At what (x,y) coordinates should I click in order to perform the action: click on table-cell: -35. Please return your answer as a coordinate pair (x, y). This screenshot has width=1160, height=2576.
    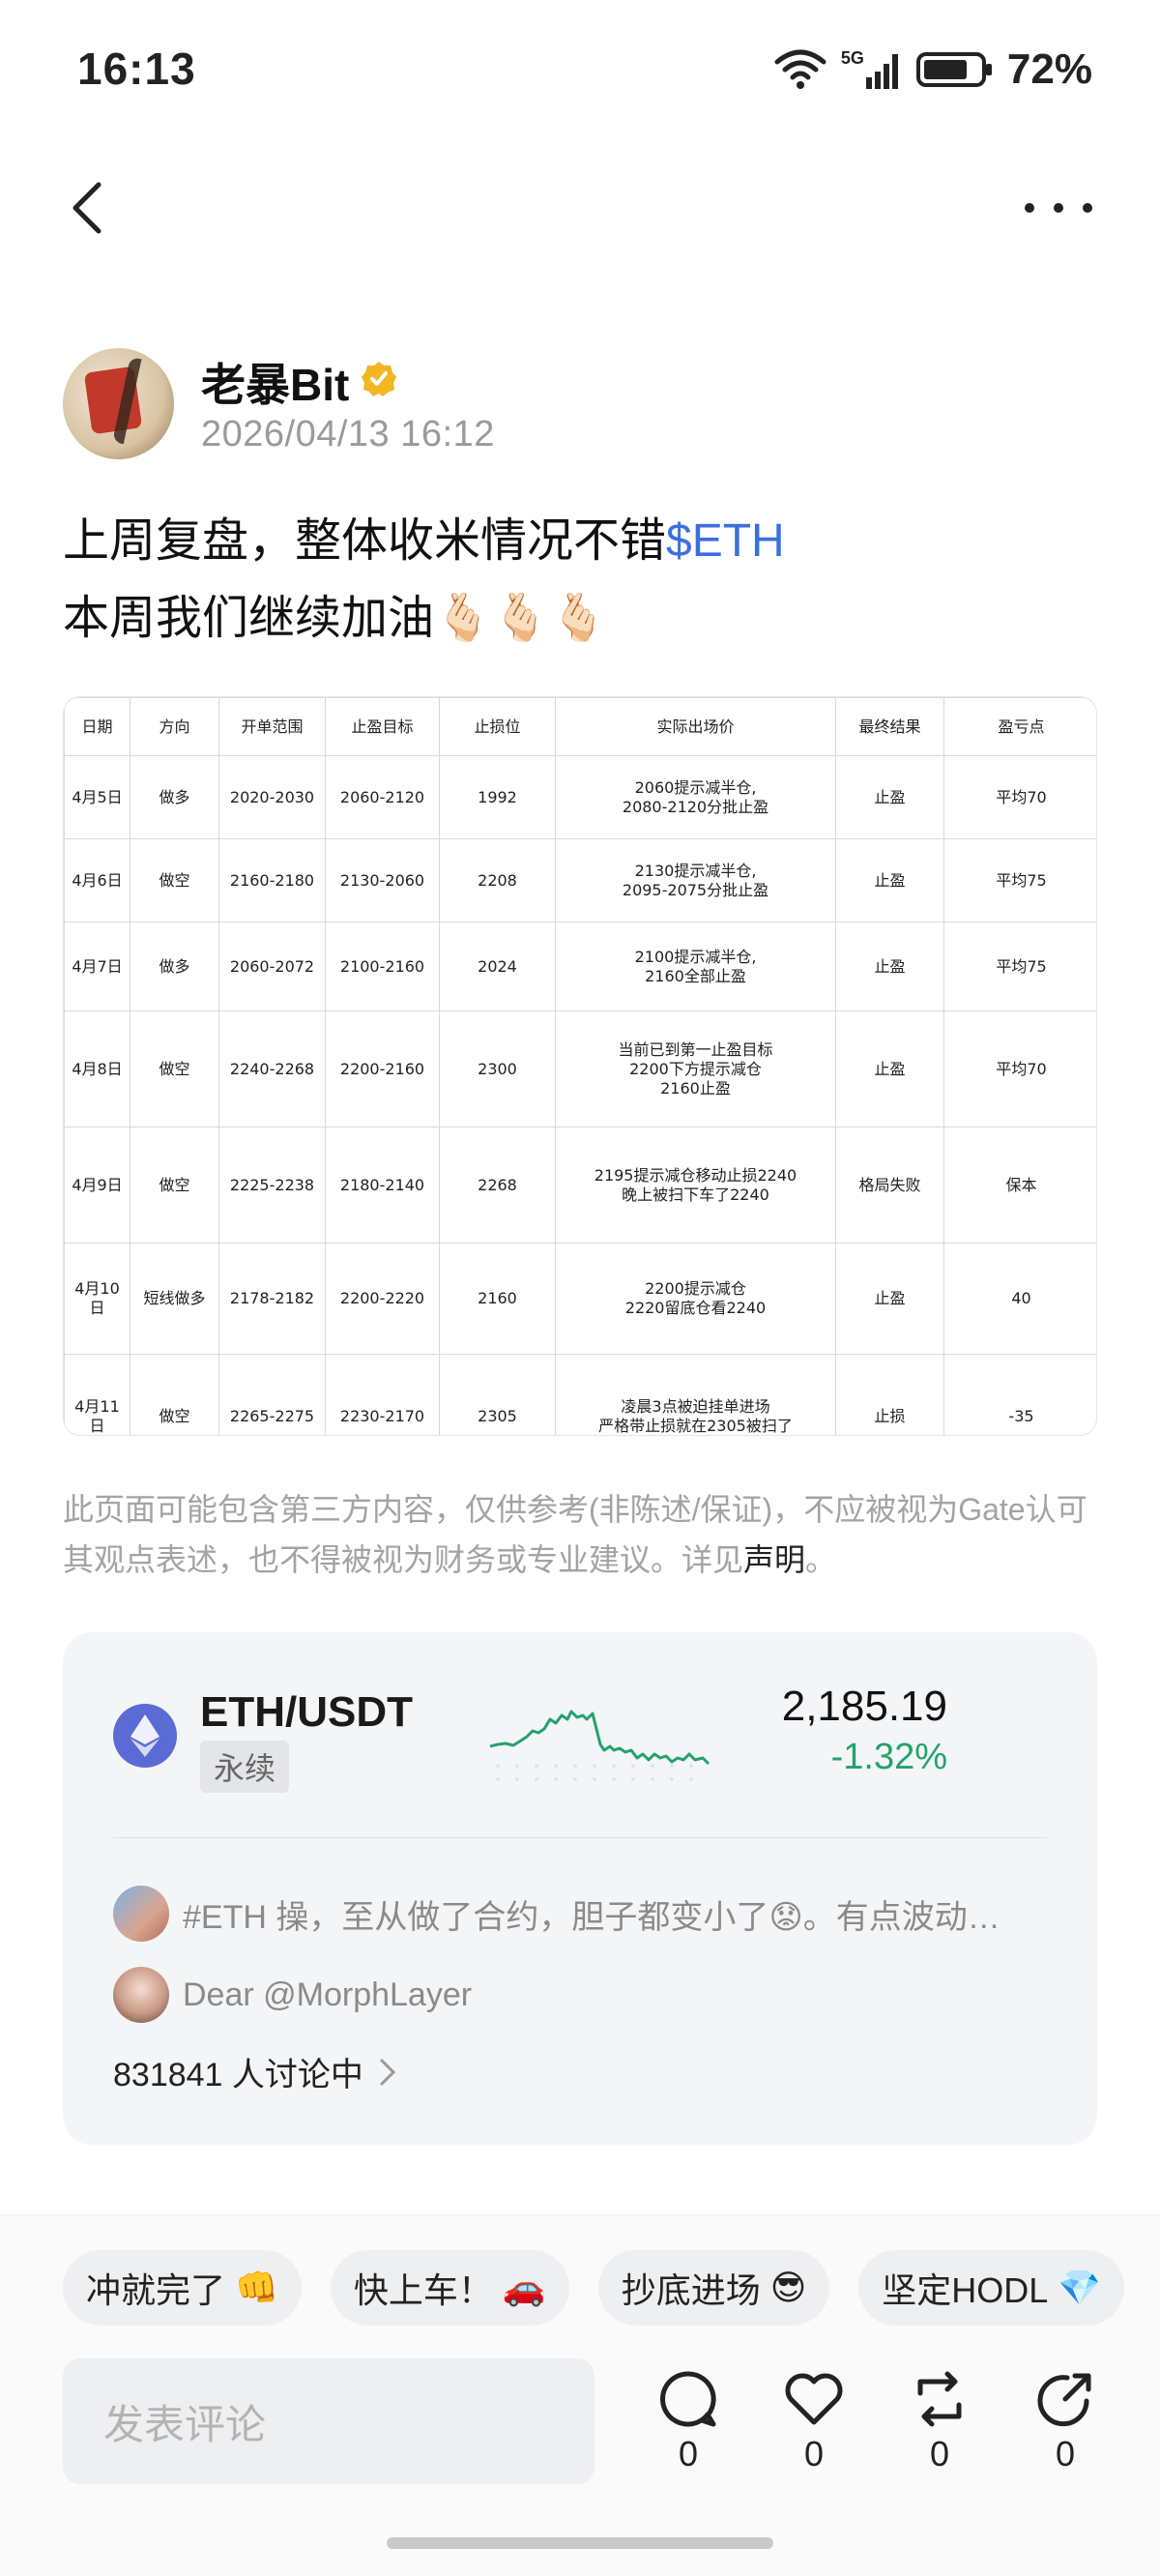
    Looking at the image, I should click on (1020, 1394).